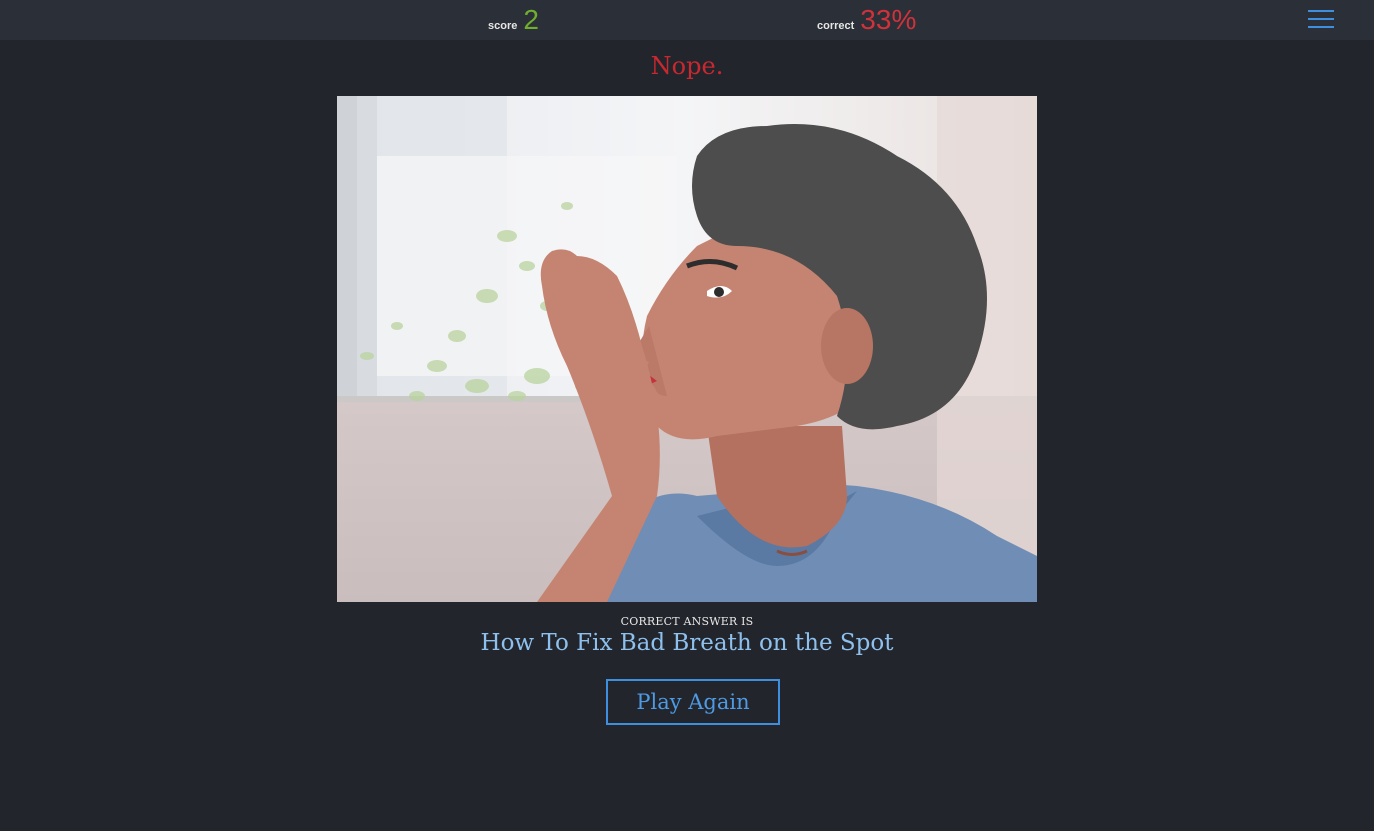 The width and height of the screenshot is (1374, 831). I want to click on answer-caption: CORRECT ANSWER IS, so click(687, 621).